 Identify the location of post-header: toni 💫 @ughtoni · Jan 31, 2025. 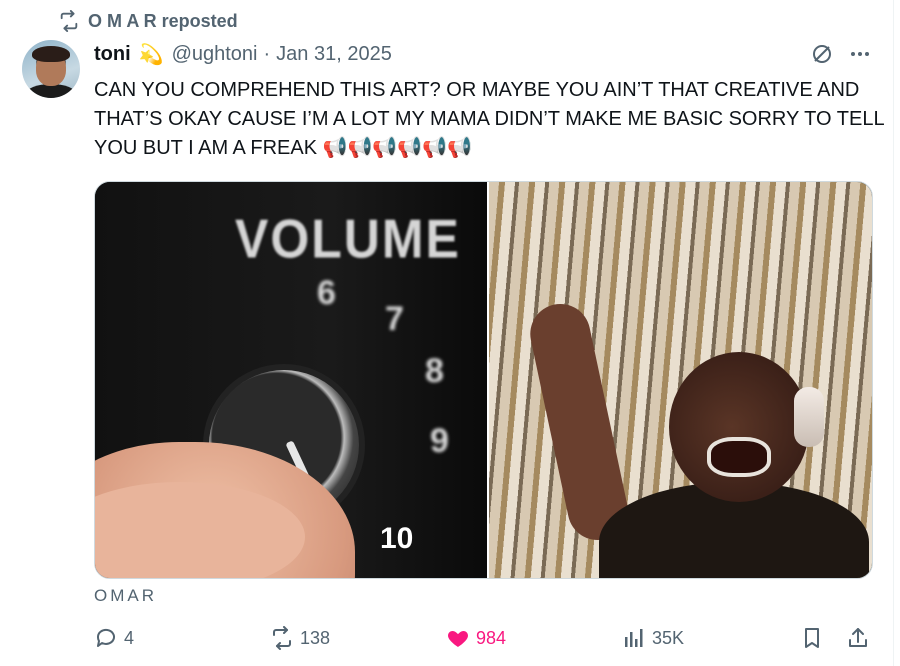
(243, 54).